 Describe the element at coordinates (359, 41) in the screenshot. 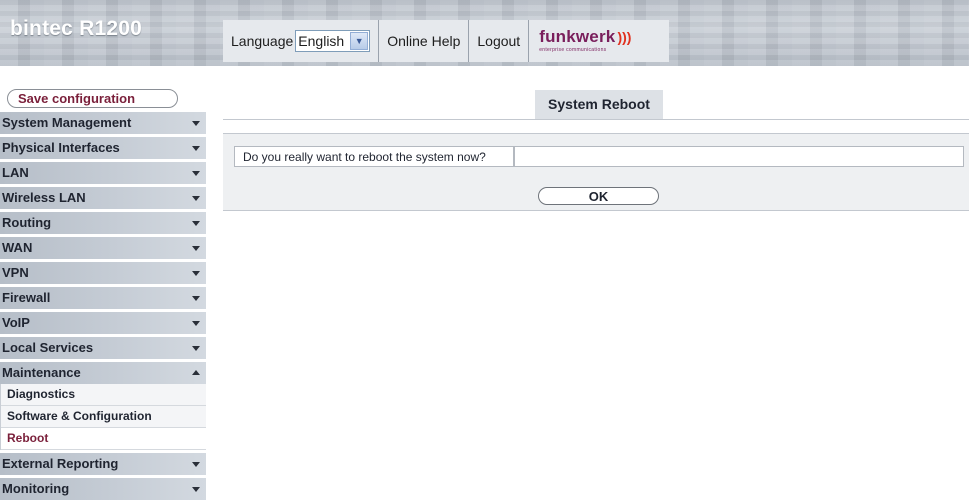

I see `chevron-down-icon: ▼` at that location.